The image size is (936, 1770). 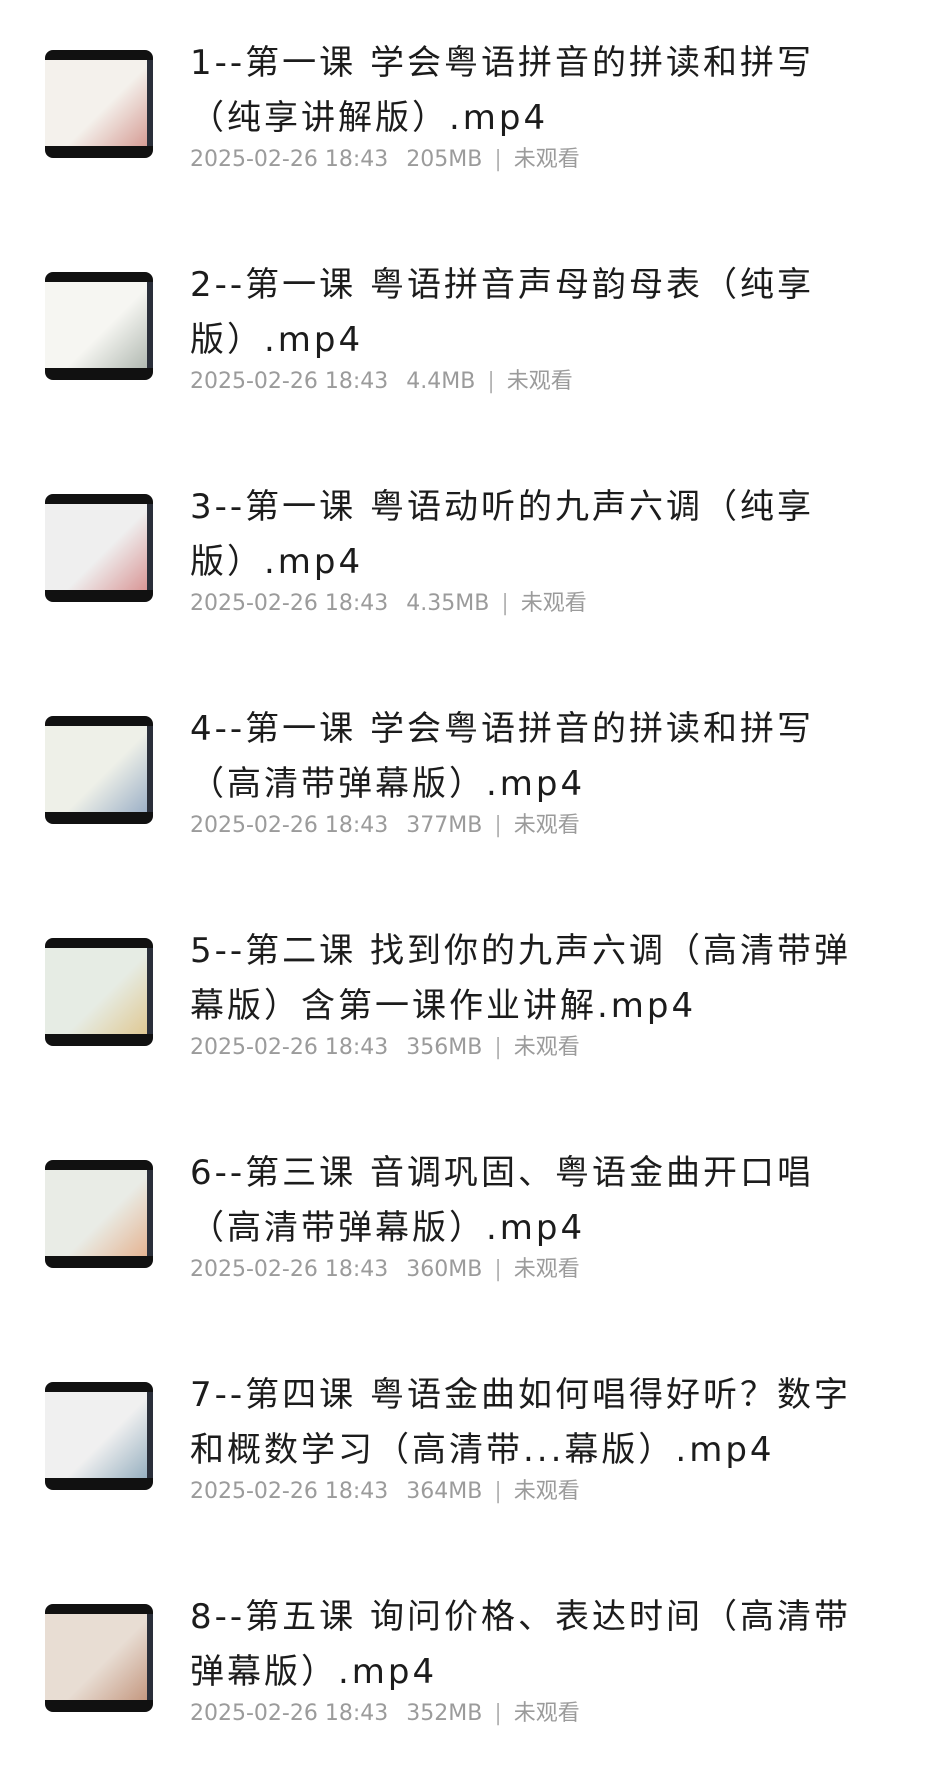 What do you see at coordinates (444, 825) in the screenshot?
I see `video-size: 377MB` at bounding box center [444, 825].